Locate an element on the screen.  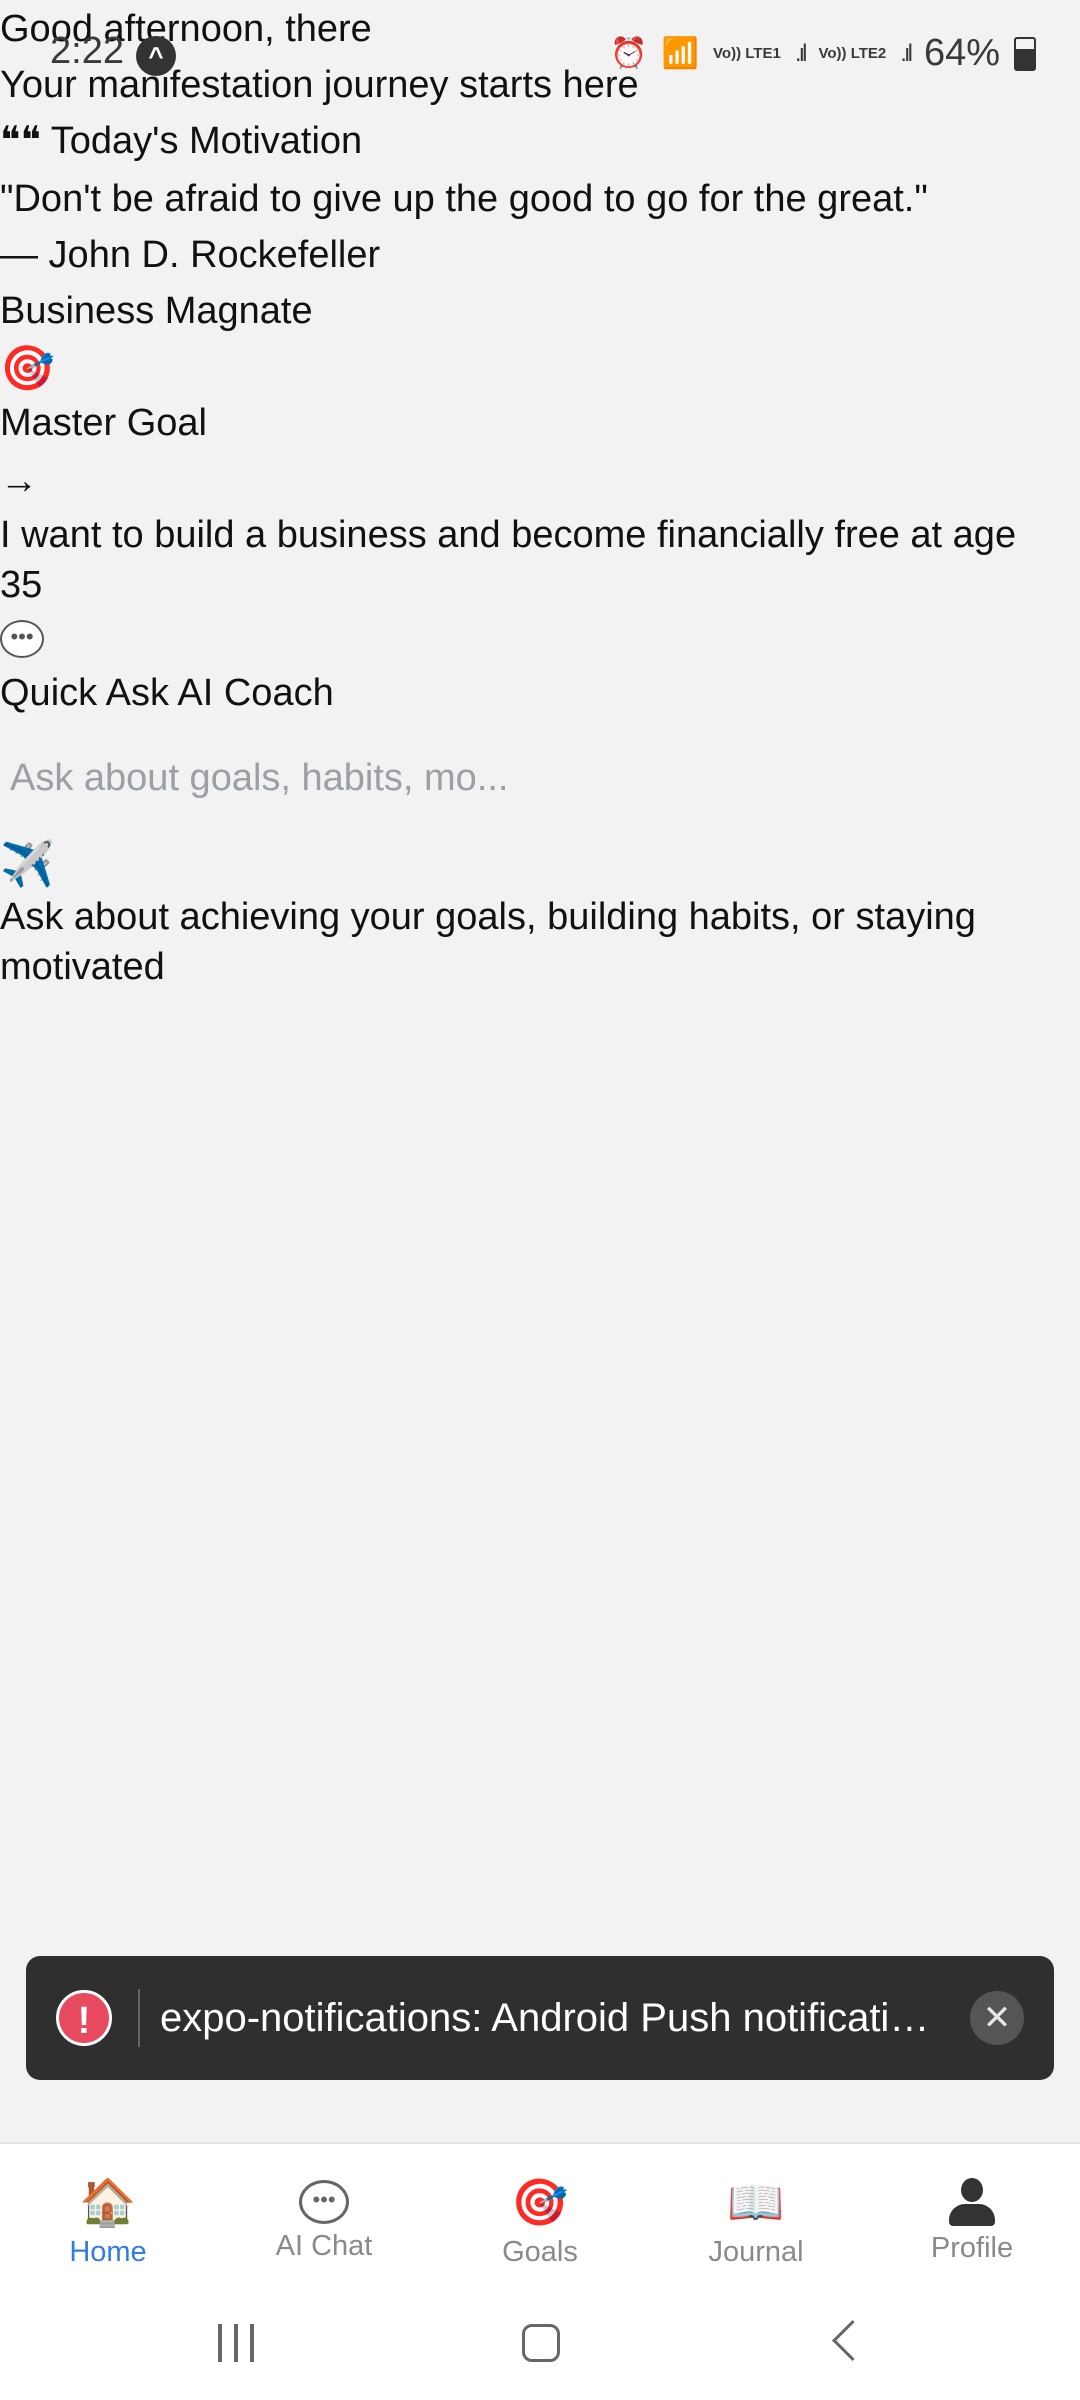
motivation-title: ❝❝ Today's Motivation is located at coordinates (181, 141).